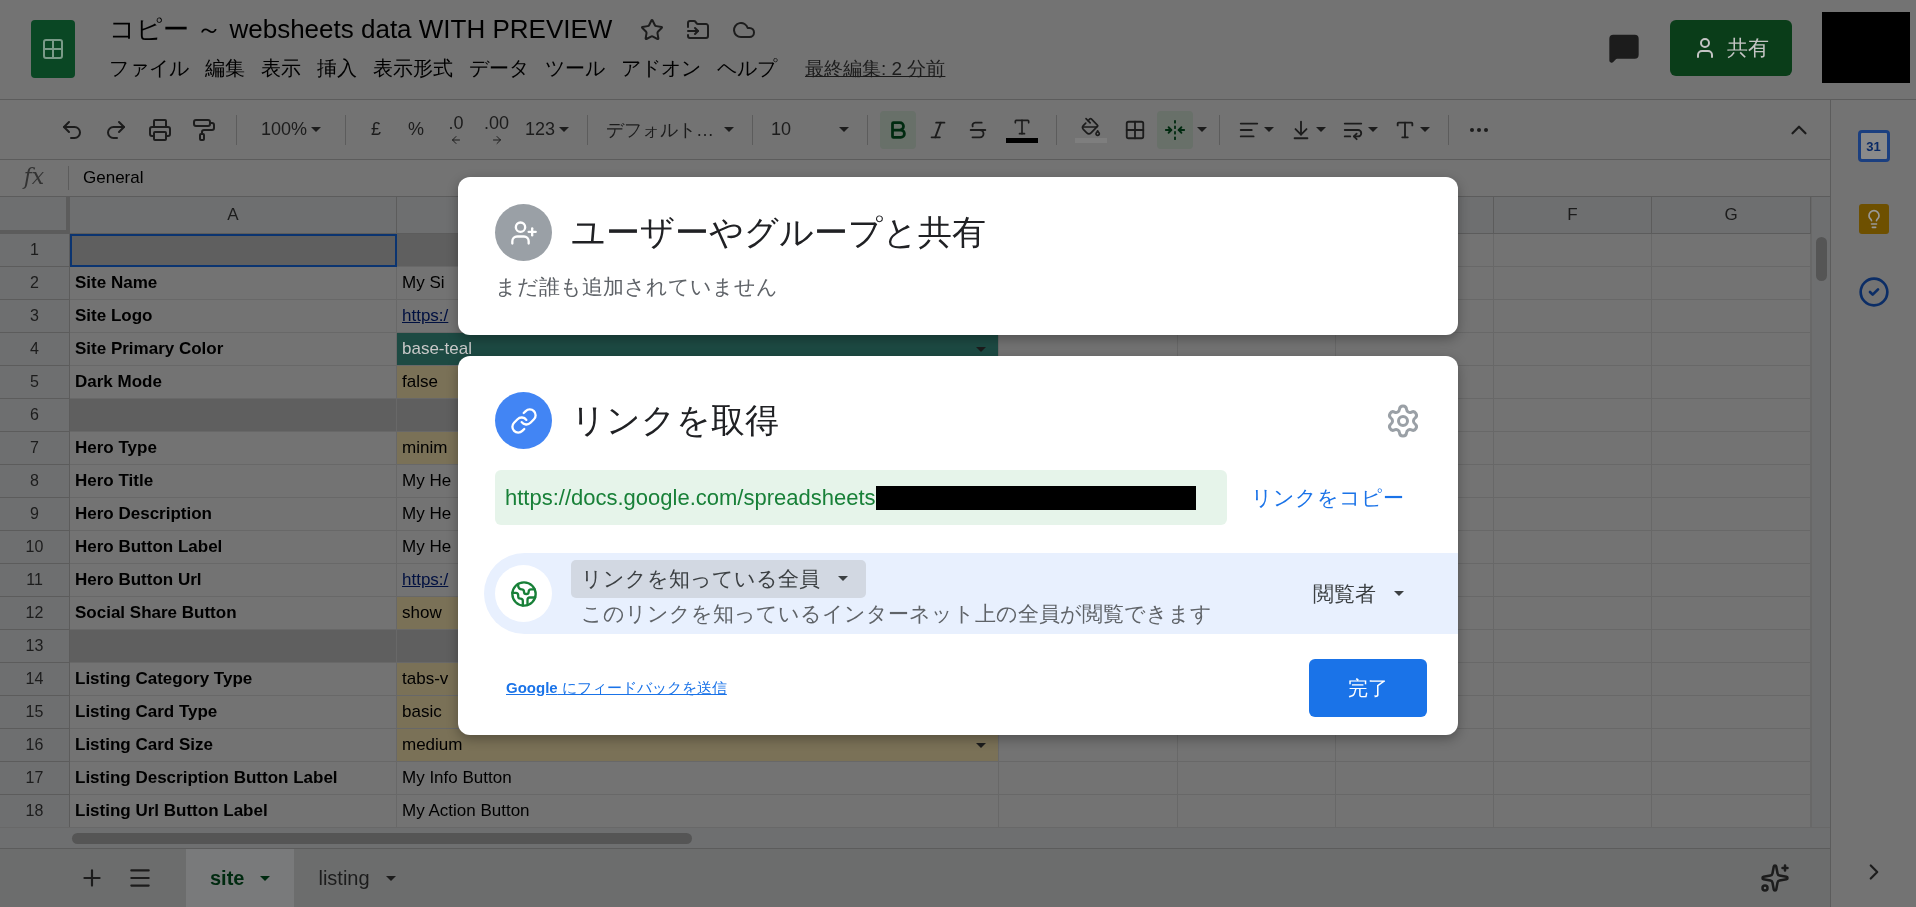 The height and width of the screenshot is (907, 1916). What do you see at coordinates (1091, 129) in the screenshot?
I see `paint-bucket-icon` at bounding box center [1091, 129].